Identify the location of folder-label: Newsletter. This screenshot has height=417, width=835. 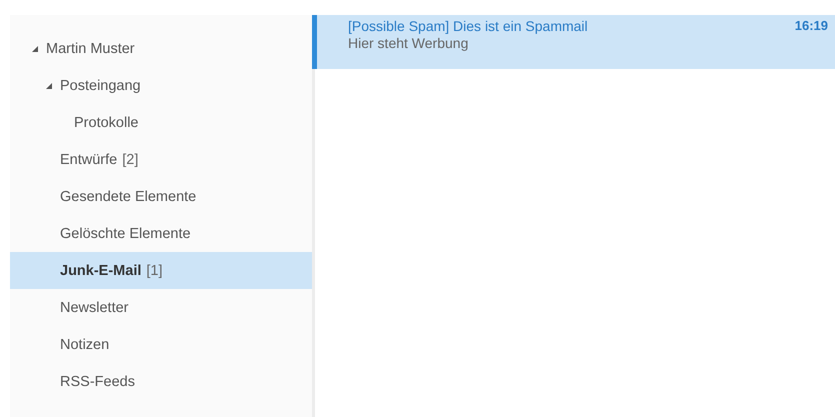
(94, 308).